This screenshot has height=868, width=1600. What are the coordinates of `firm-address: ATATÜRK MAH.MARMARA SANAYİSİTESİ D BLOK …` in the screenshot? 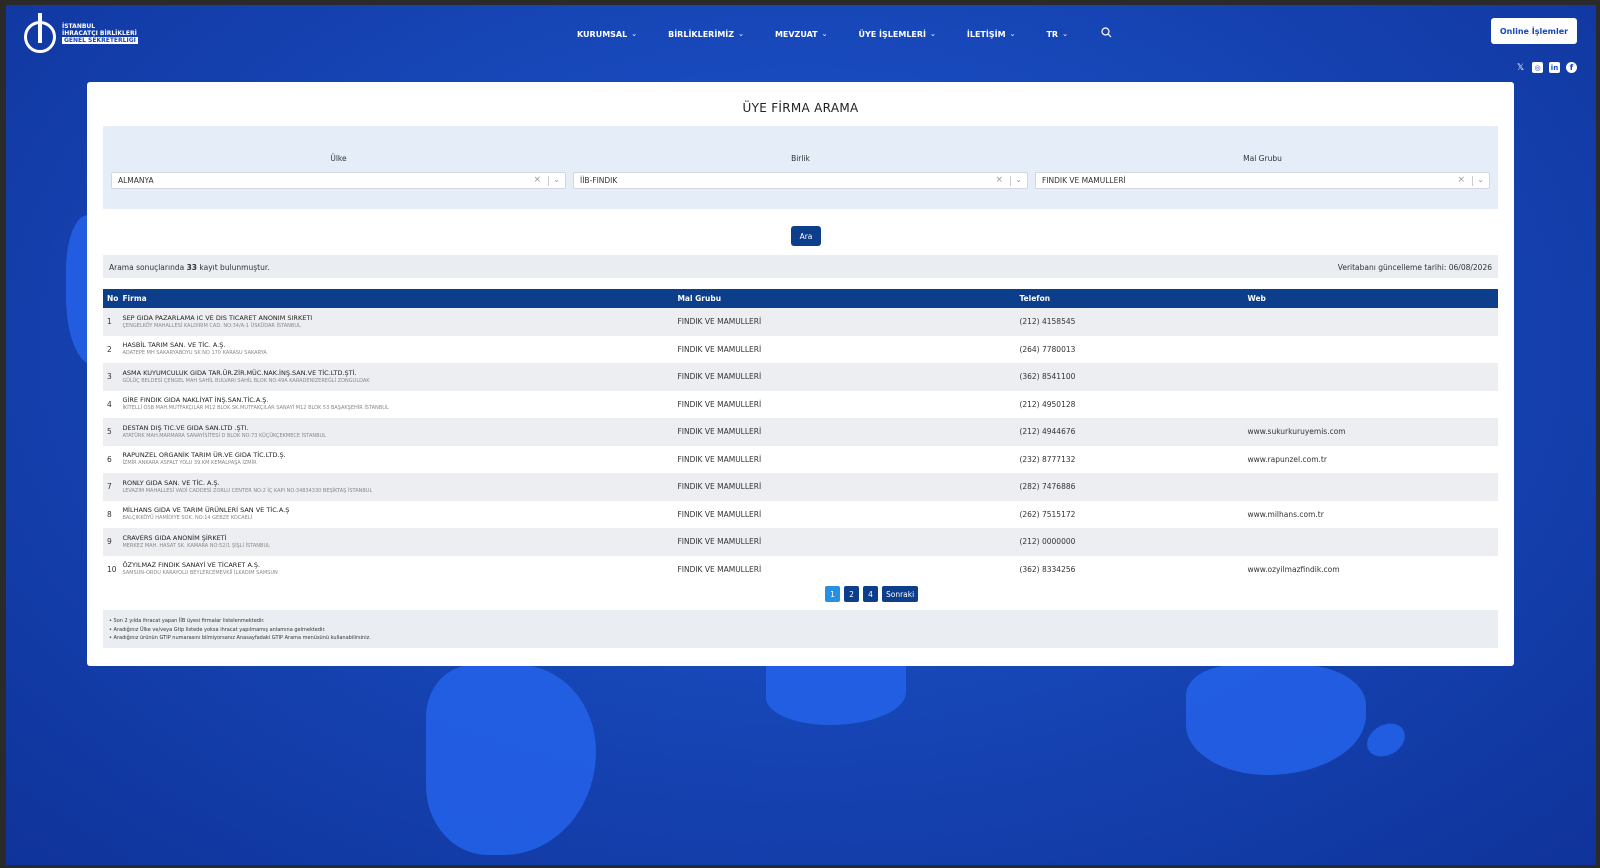 It's located at (224, 435).